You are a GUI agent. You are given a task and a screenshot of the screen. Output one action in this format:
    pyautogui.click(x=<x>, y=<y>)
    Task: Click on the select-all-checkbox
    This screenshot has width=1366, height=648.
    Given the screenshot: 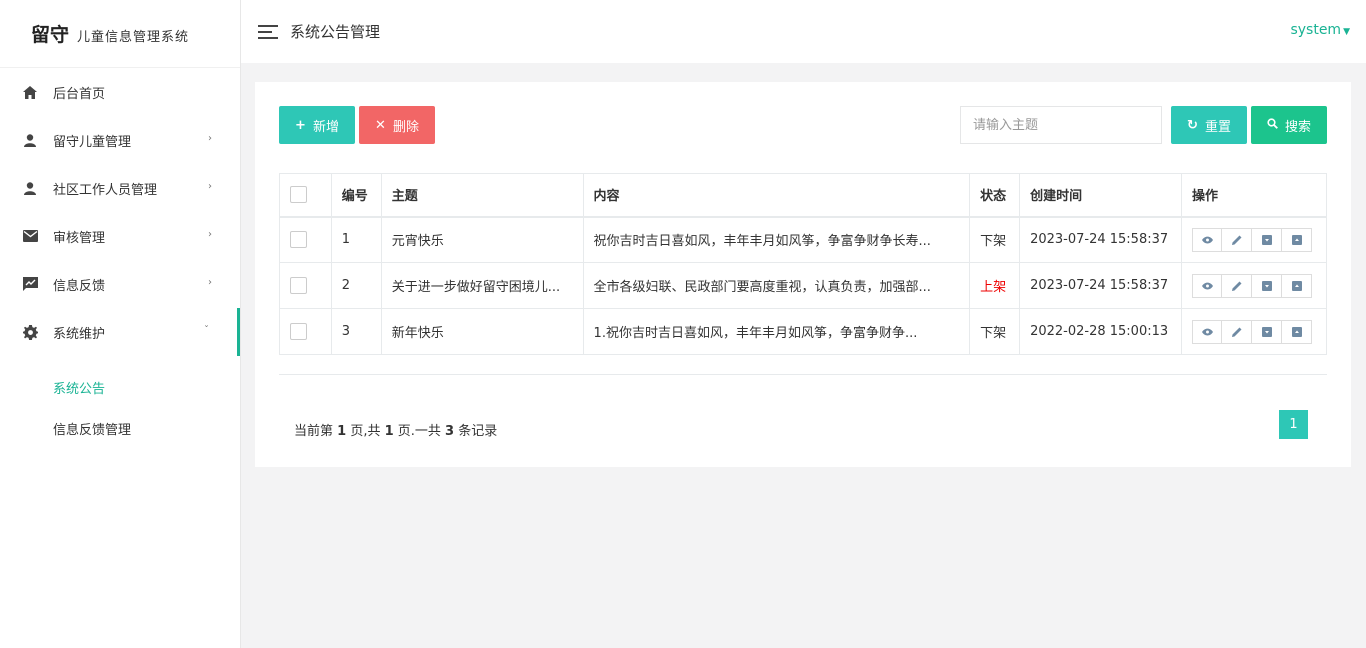 What is the action you would take?
    pyautogui.click(x=298, y=195)
    